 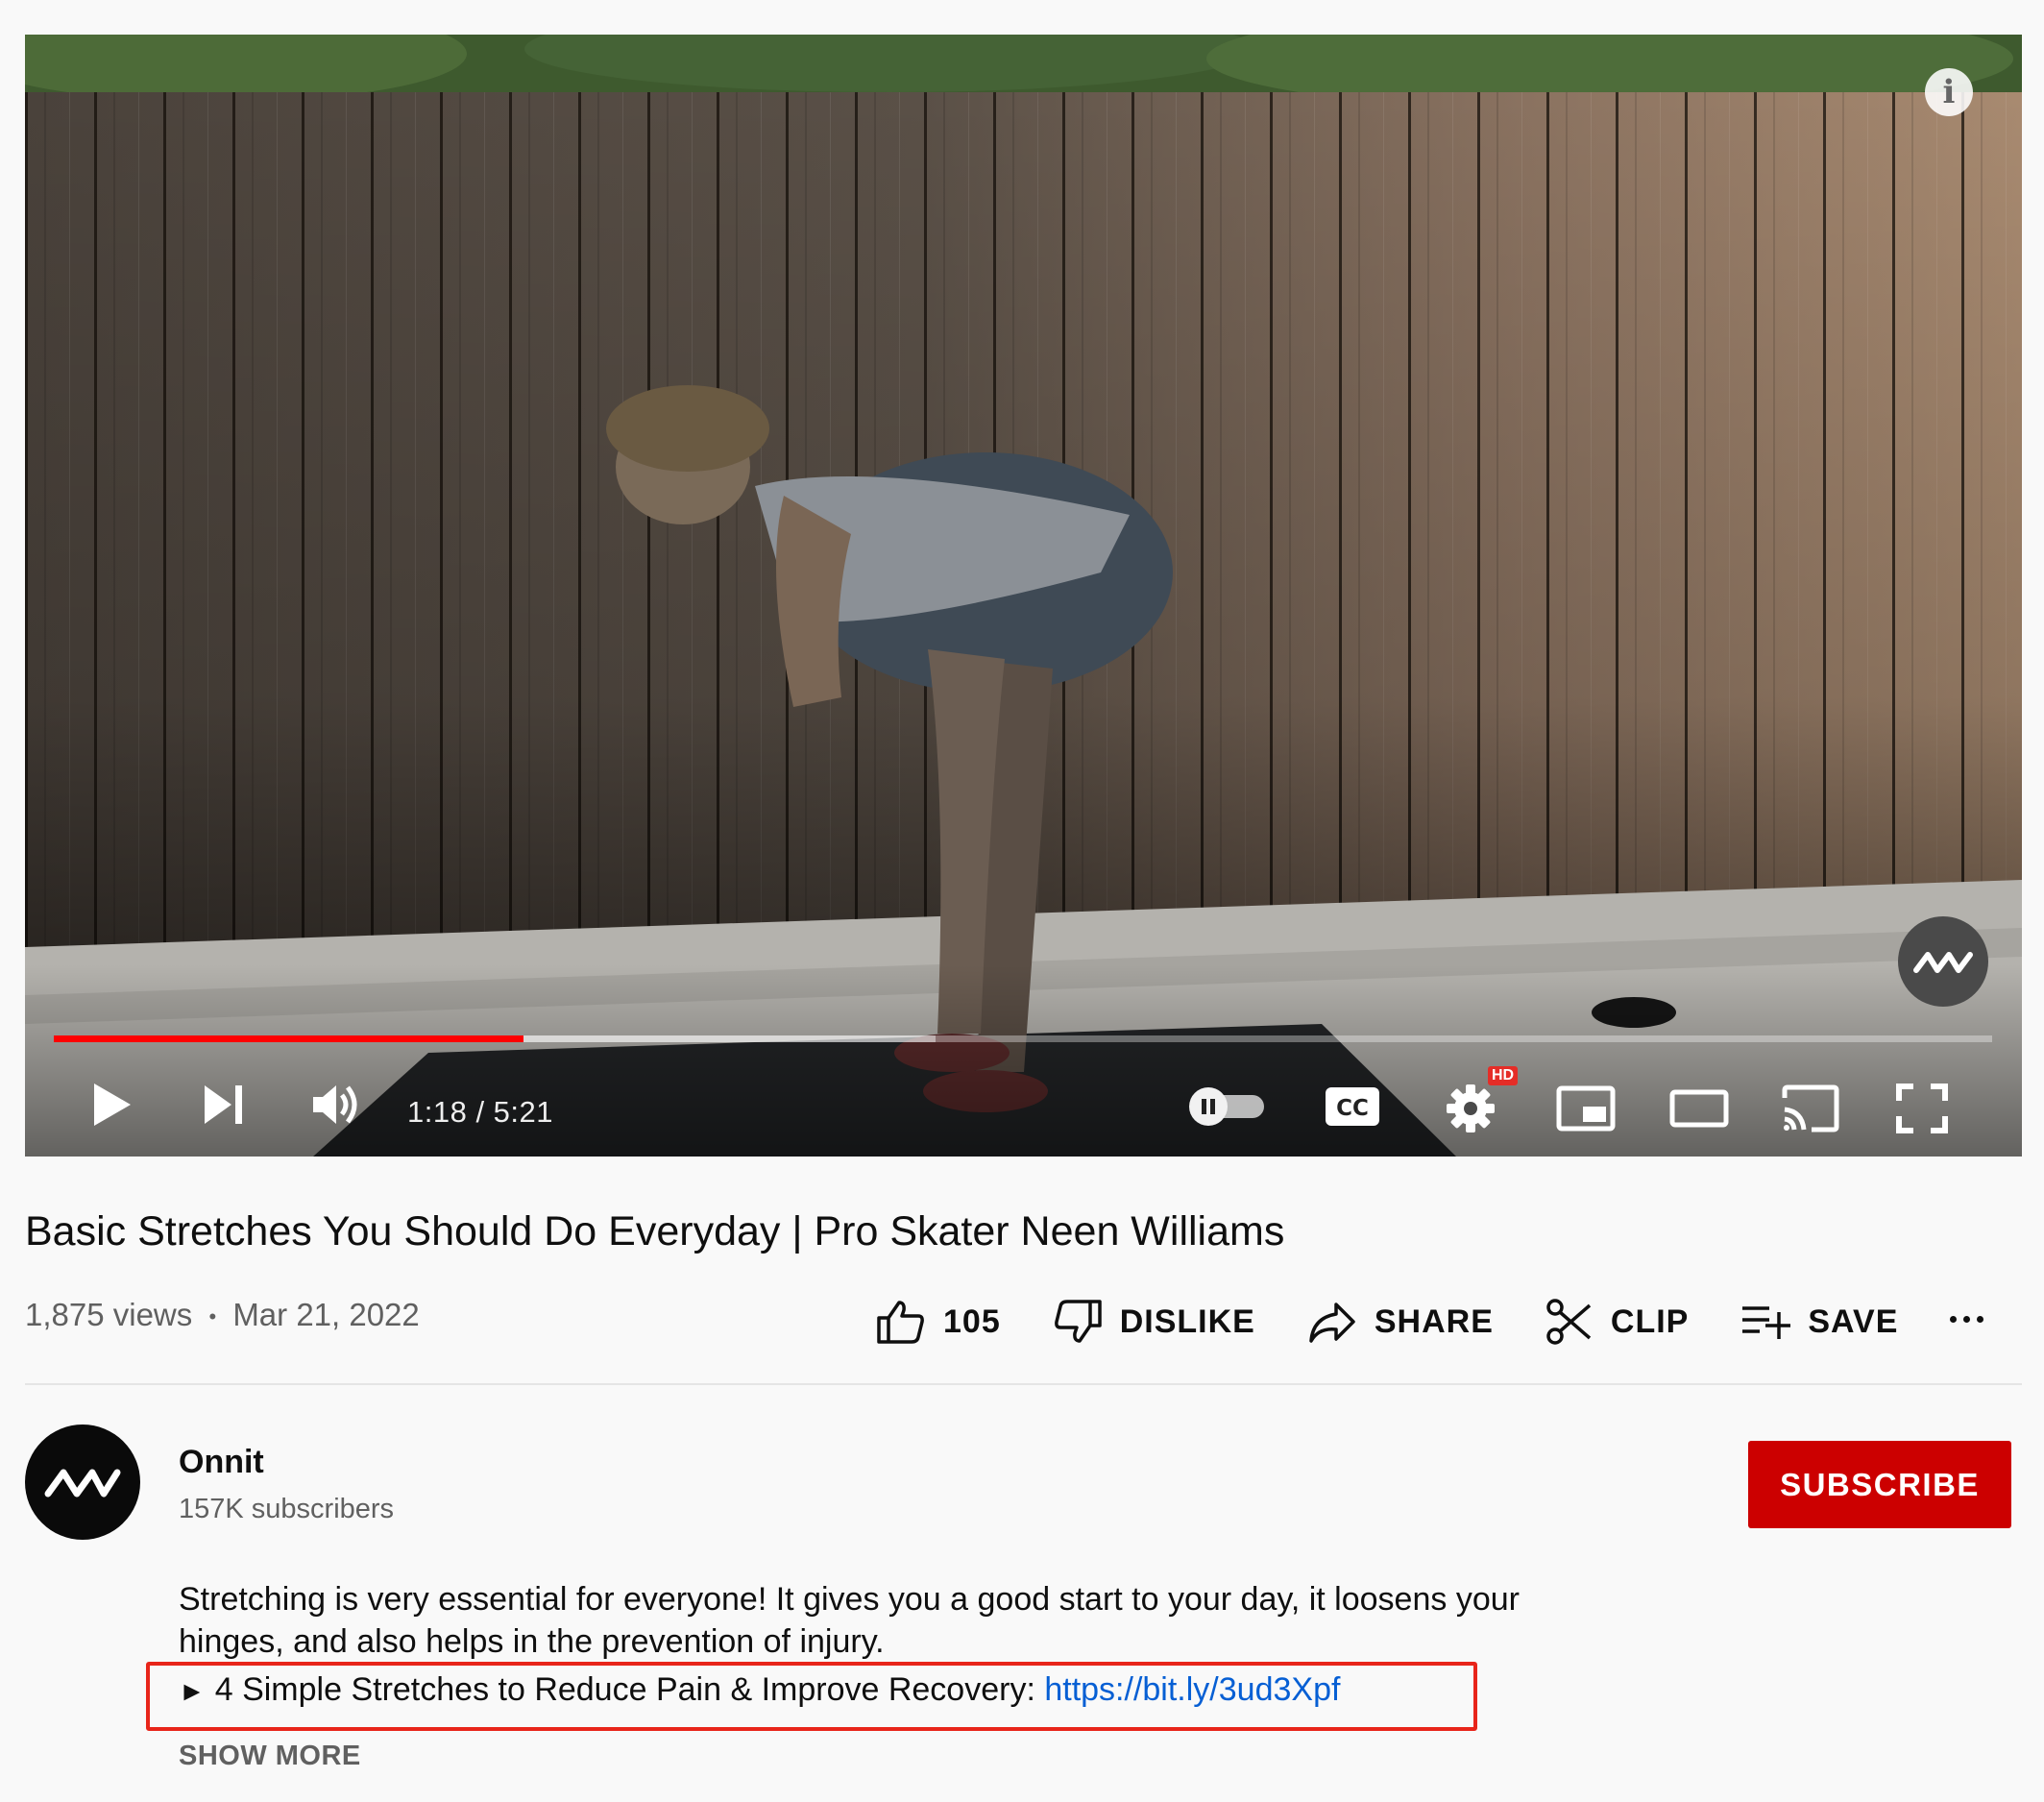 I want to click on subscriber-count: 157K subscribers, so click(x=287, y=1509).